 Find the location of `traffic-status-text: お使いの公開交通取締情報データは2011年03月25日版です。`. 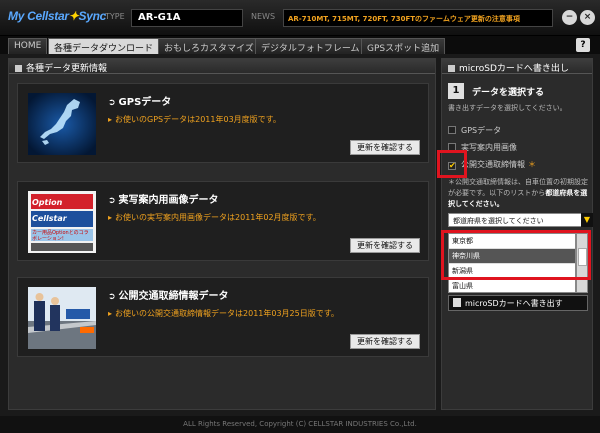

traffic-status-text: お使いの公開交通取締情報データは2011年03月25日版です。 is located at coordinates (227, 313).